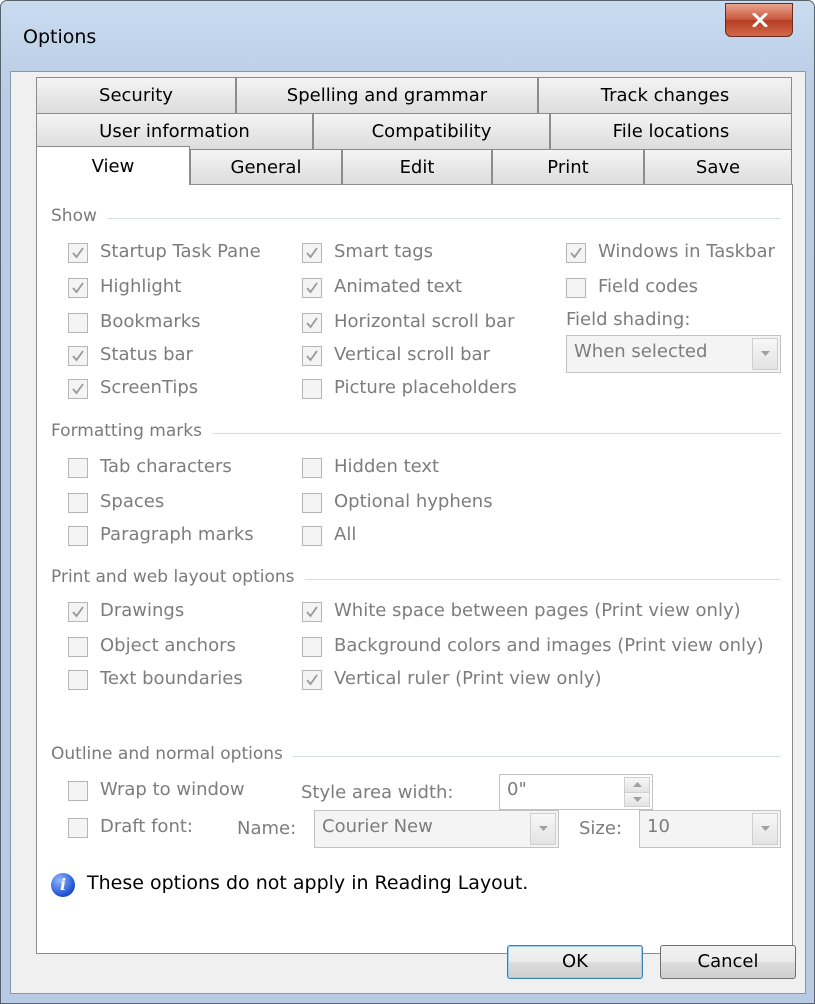 This screenshot has width=815, height=1004. I want to click on checkbox-label: Startup Task Pane, so click(180, 251).